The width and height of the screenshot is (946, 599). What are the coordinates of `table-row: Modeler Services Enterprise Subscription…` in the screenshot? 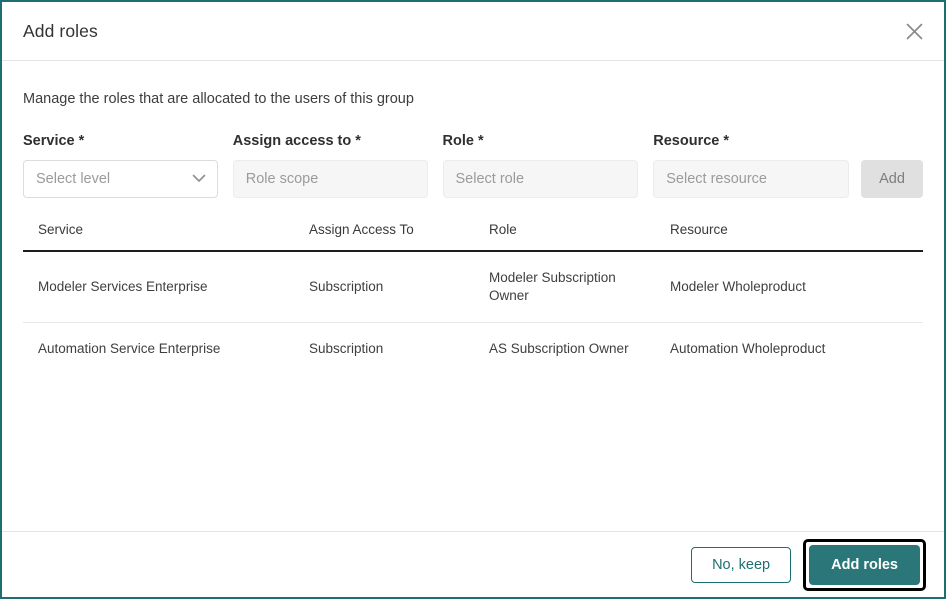 It's located at (473, 287).